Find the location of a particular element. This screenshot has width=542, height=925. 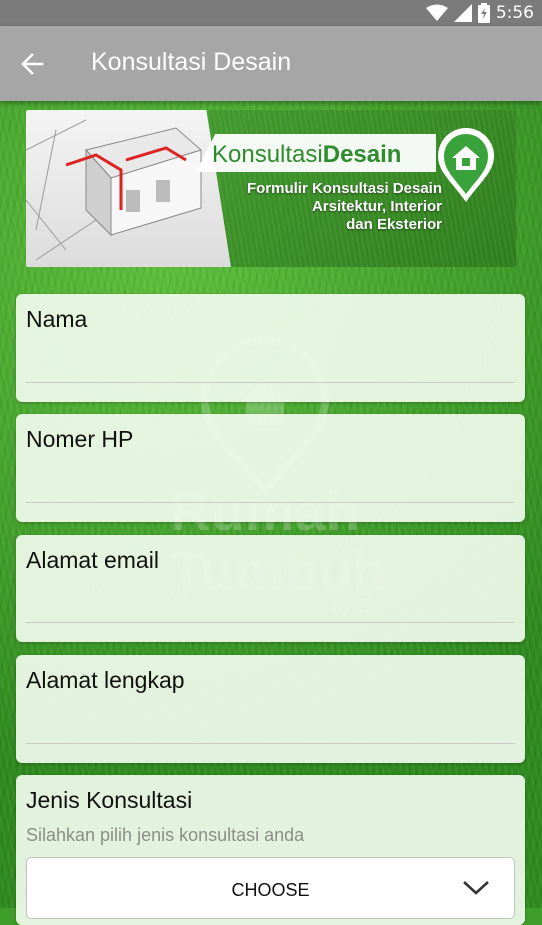

battery-icon is located at coordinates (483, 13).